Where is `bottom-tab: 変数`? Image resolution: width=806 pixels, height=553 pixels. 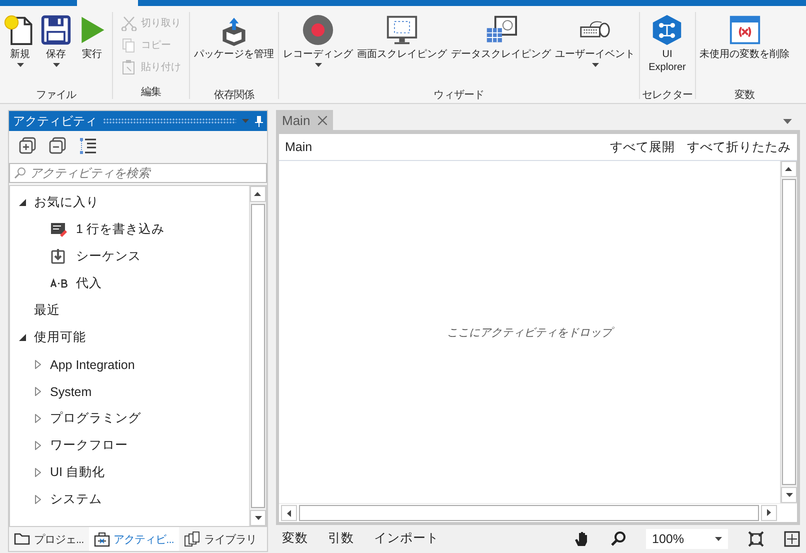 bottom-tab: 変数 is located at coordinates (295, 538).